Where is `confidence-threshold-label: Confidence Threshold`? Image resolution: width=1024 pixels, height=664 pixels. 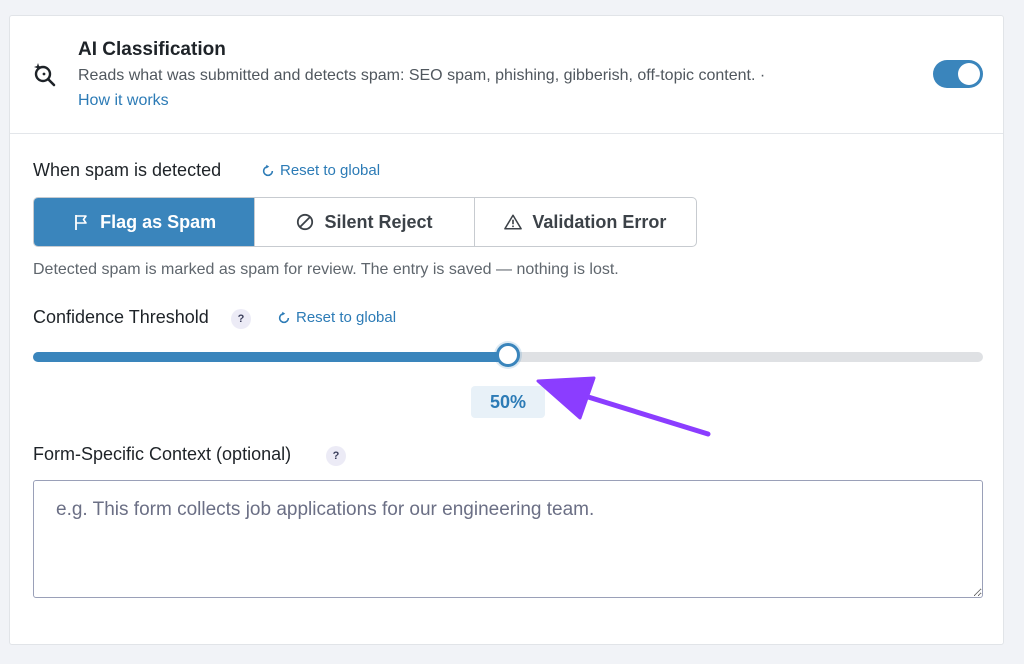 confidence-threshold-label: Confidence Threshold is located at coordinates (121, 317).